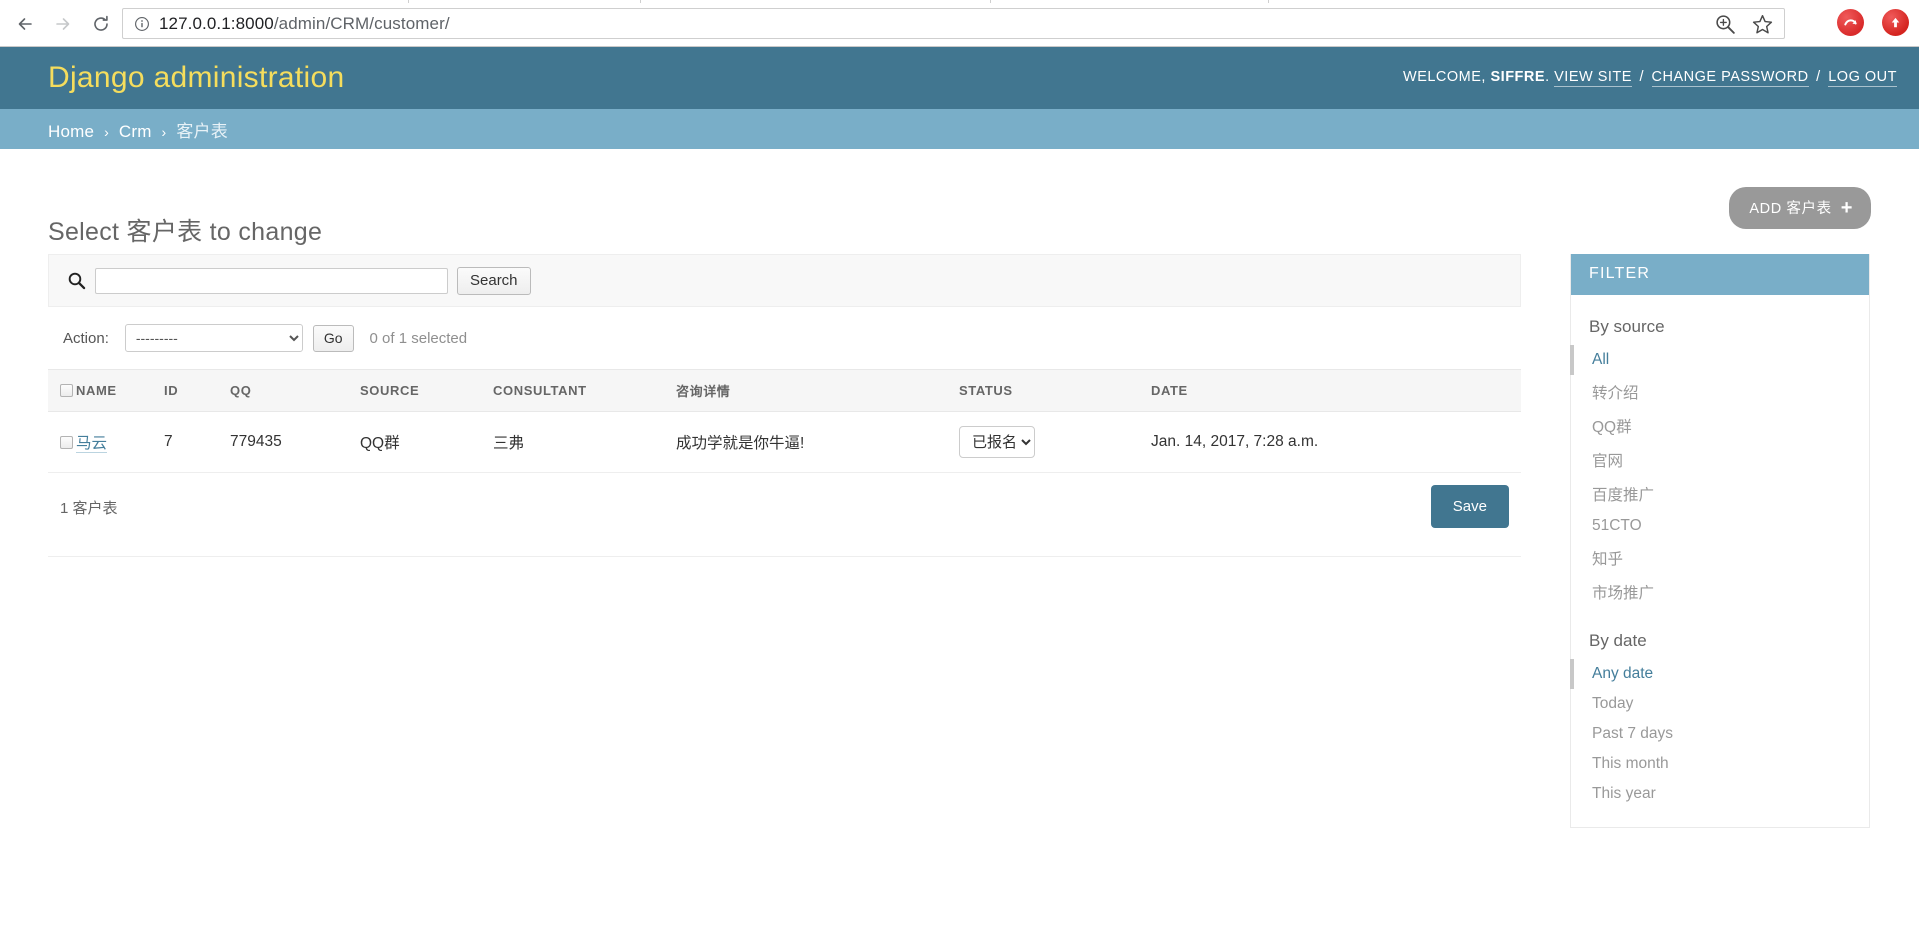 The height and width of the screenshot is (943, 1919). I want to click on page-title: Select 客户表 to change, so click(185, 231).